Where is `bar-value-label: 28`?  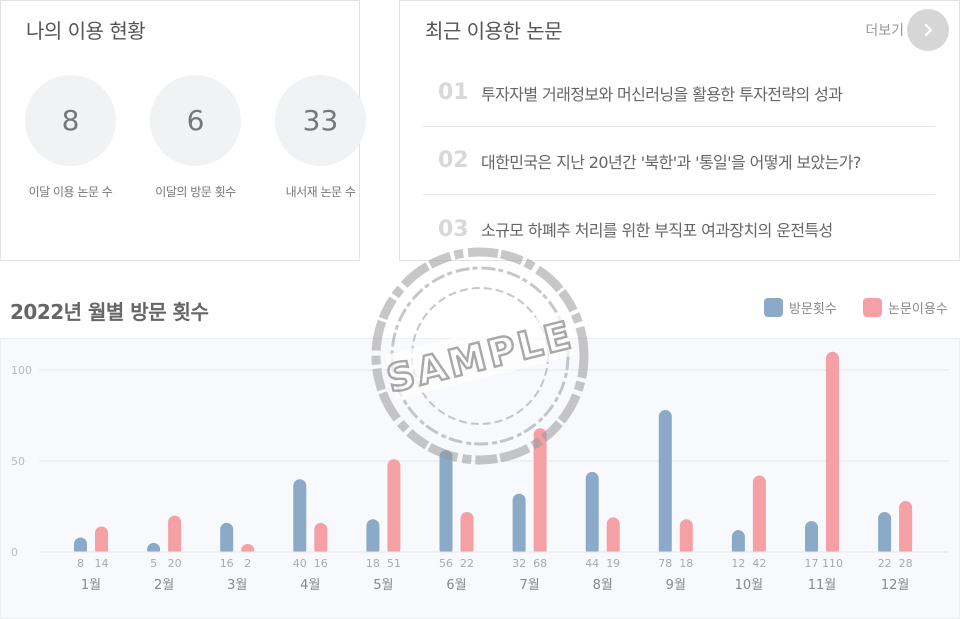
bar-value-label: 28 is located at coordinates (906, 563).